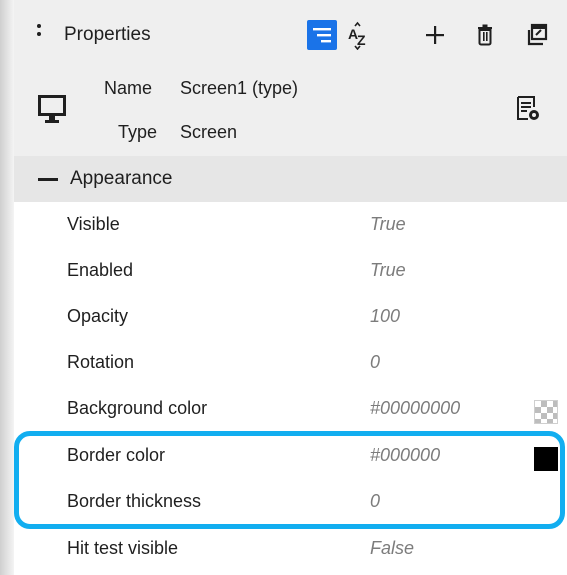 Image resolution: width=567 pixels, height=575 pixels. What do you see at coordinates (7, 287) in the screenshot?
I see `window-shadow-edge` at bounding box center [7, 287].